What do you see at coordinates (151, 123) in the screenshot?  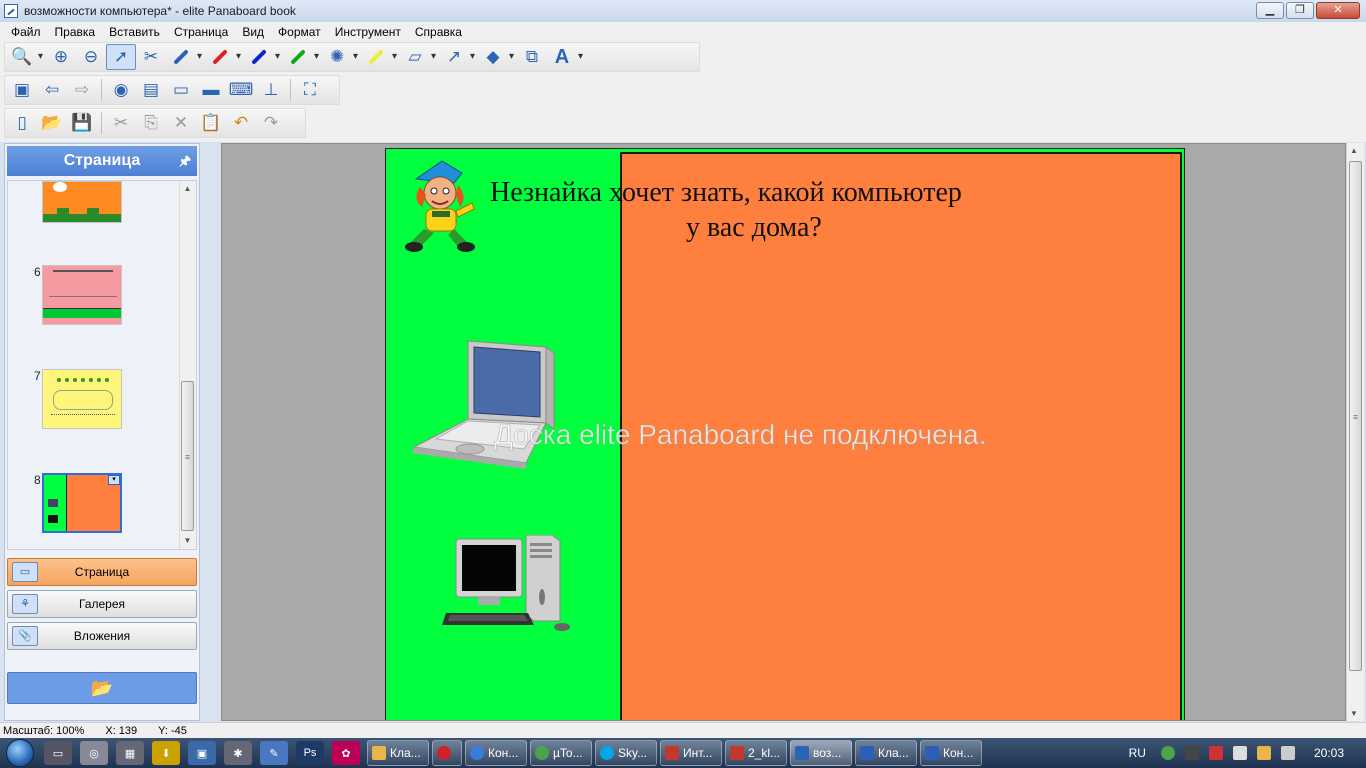 I see `copy-icon: ⎘` at bounding box center [151, 123].